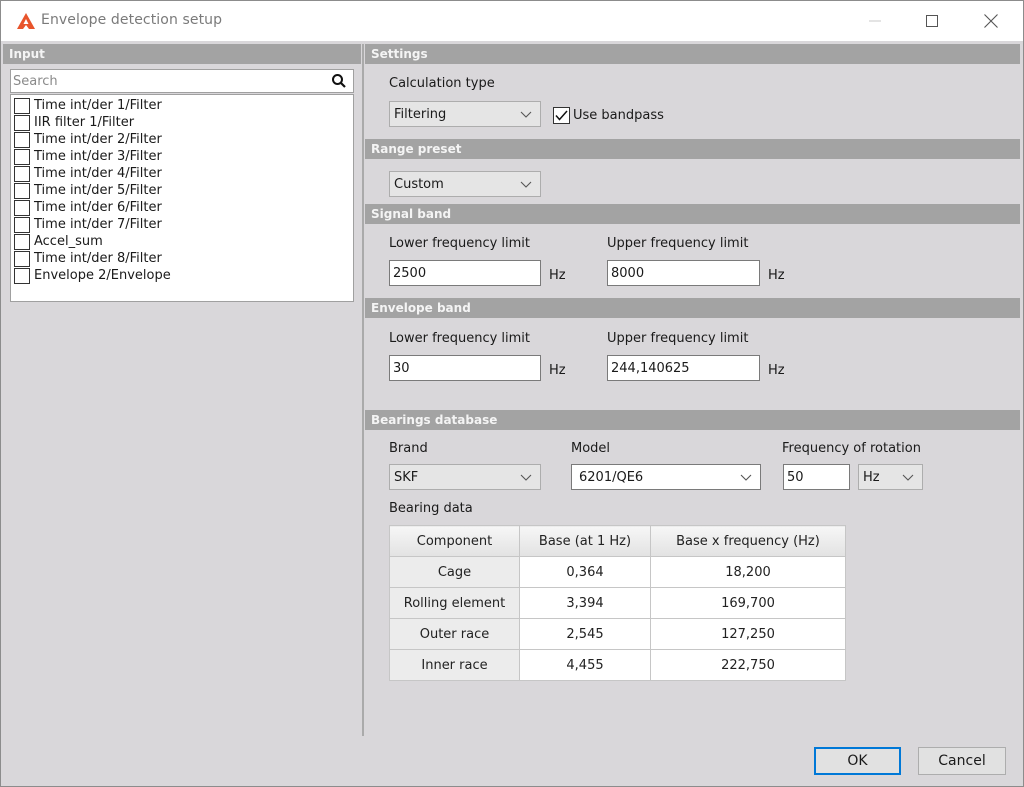 The image size is (1024, 787). What do you see at coordinates (182, 122) in the screenshot?
I see `list-item: IIR filter 1/Filter` at bounding box center [182, 122].